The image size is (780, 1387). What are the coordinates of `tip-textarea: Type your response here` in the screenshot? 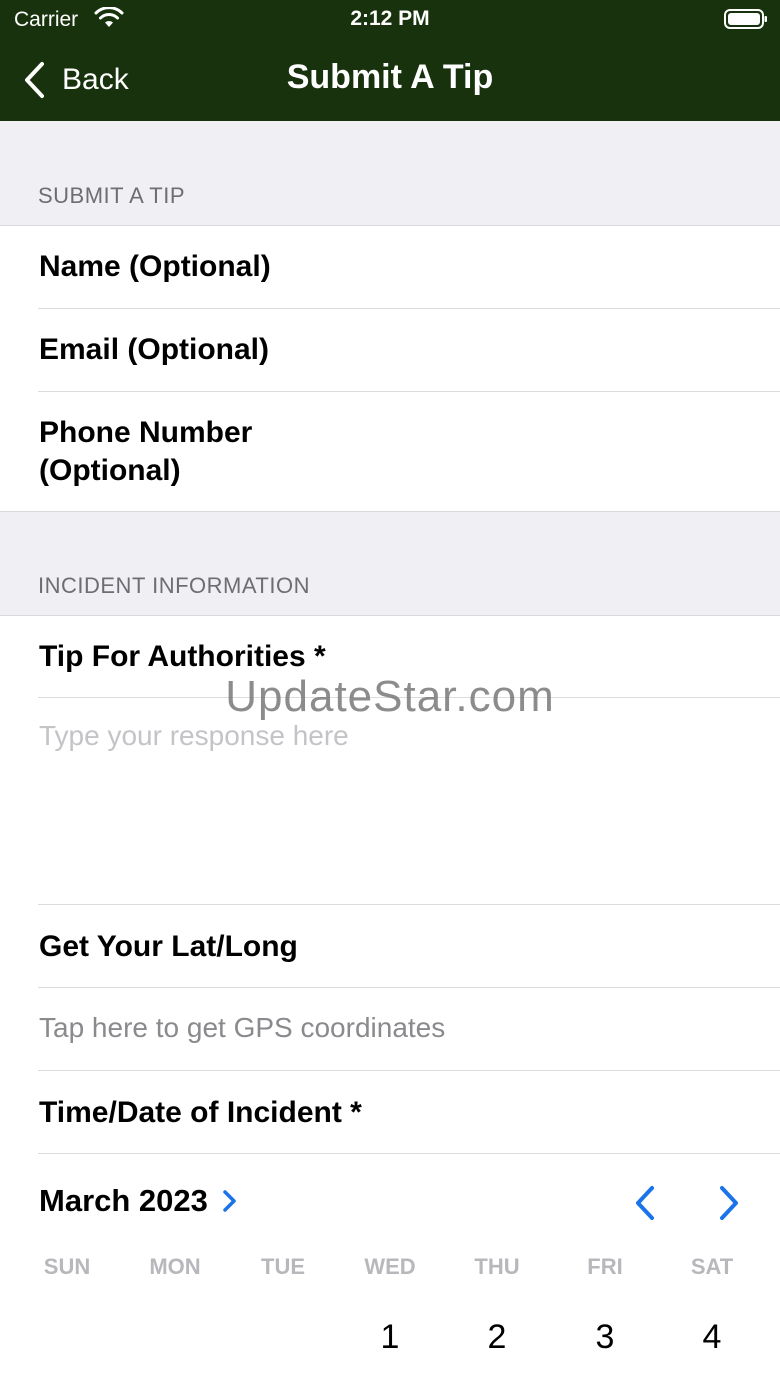 It's located at (390, 801).